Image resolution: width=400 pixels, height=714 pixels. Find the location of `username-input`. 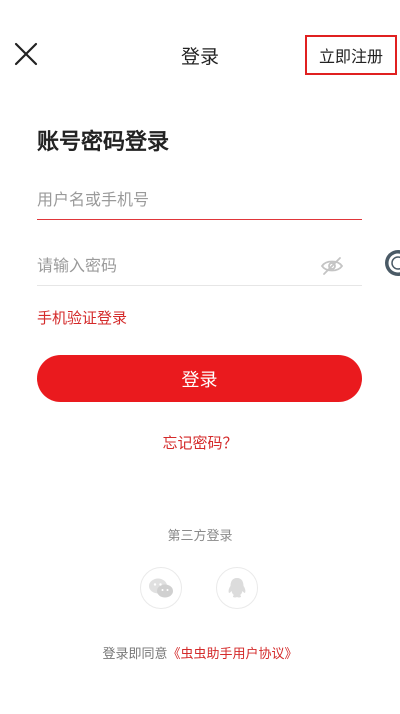

username-input is located at coordinates (199, 199).